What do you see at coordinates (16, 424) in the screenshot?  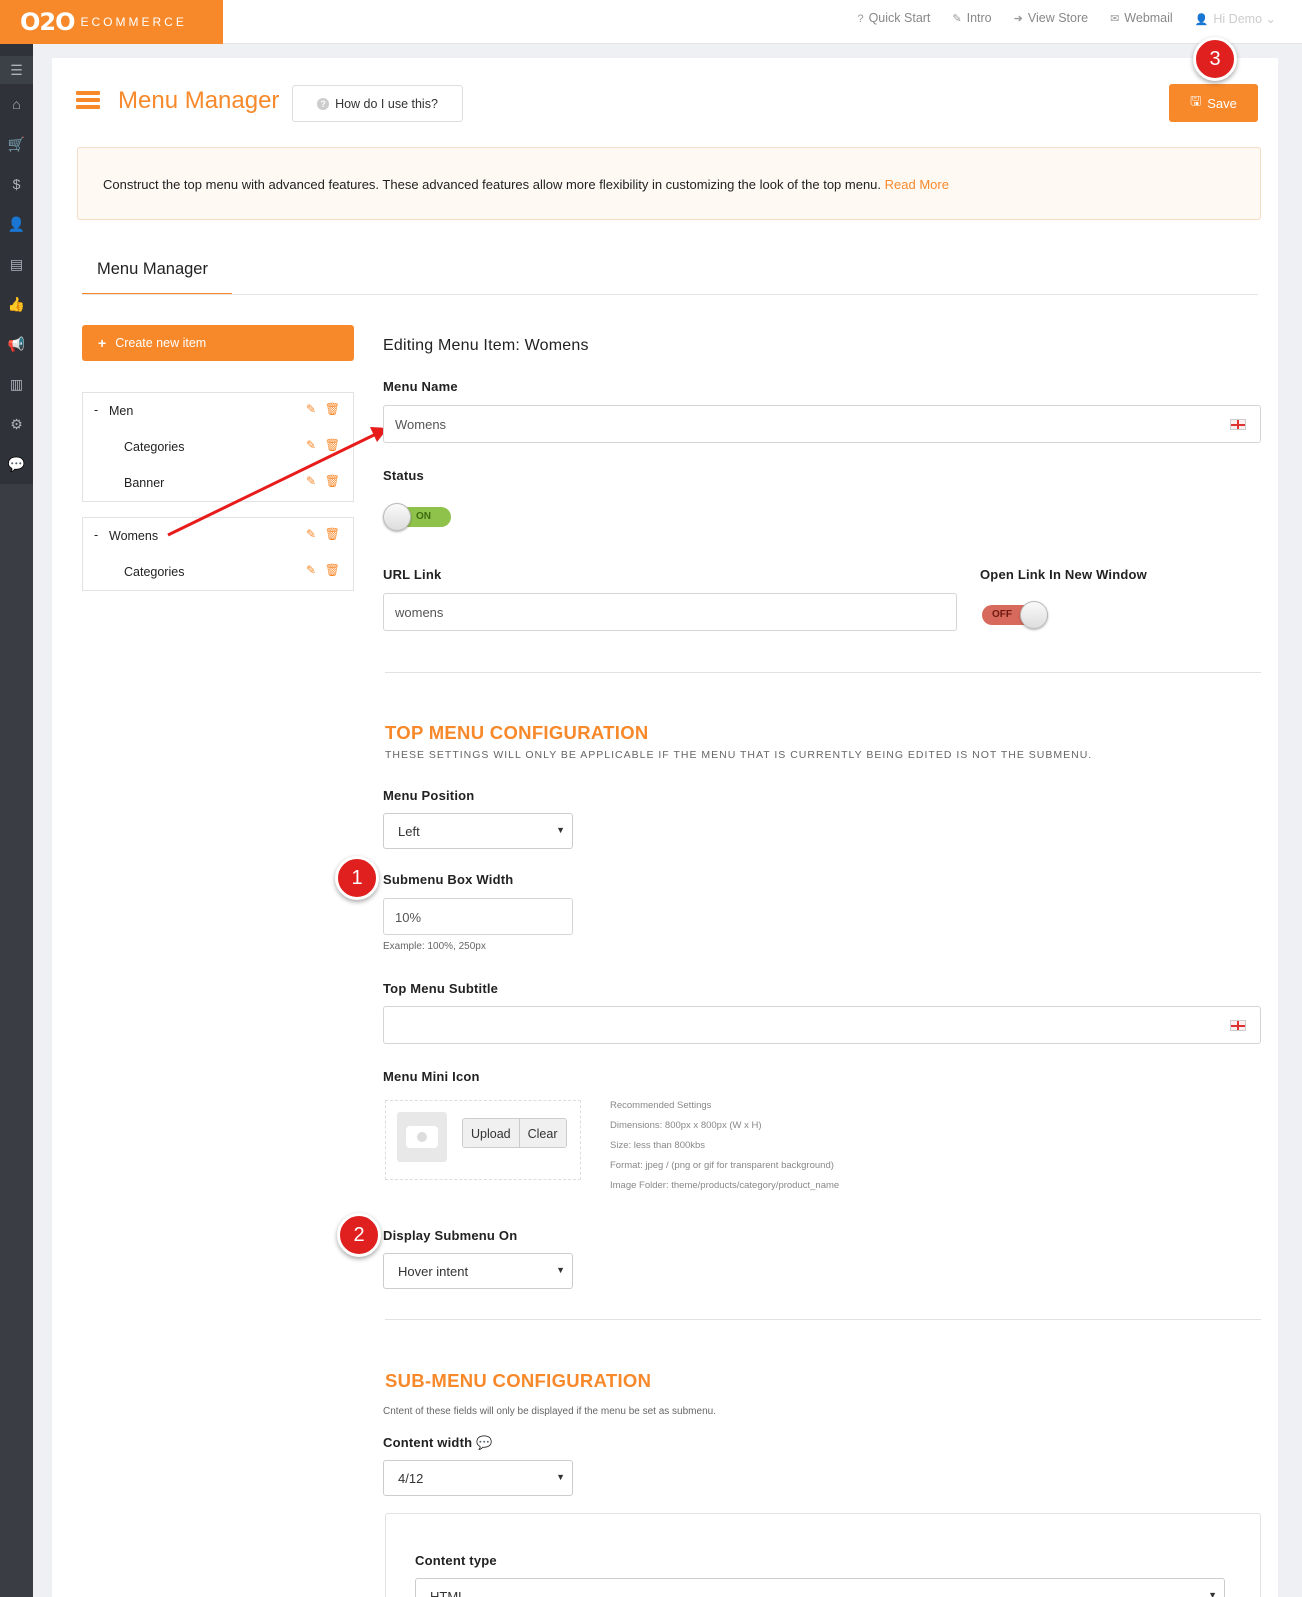 I see `cogs-icon: ⚙` at bounding box center [16, 424].